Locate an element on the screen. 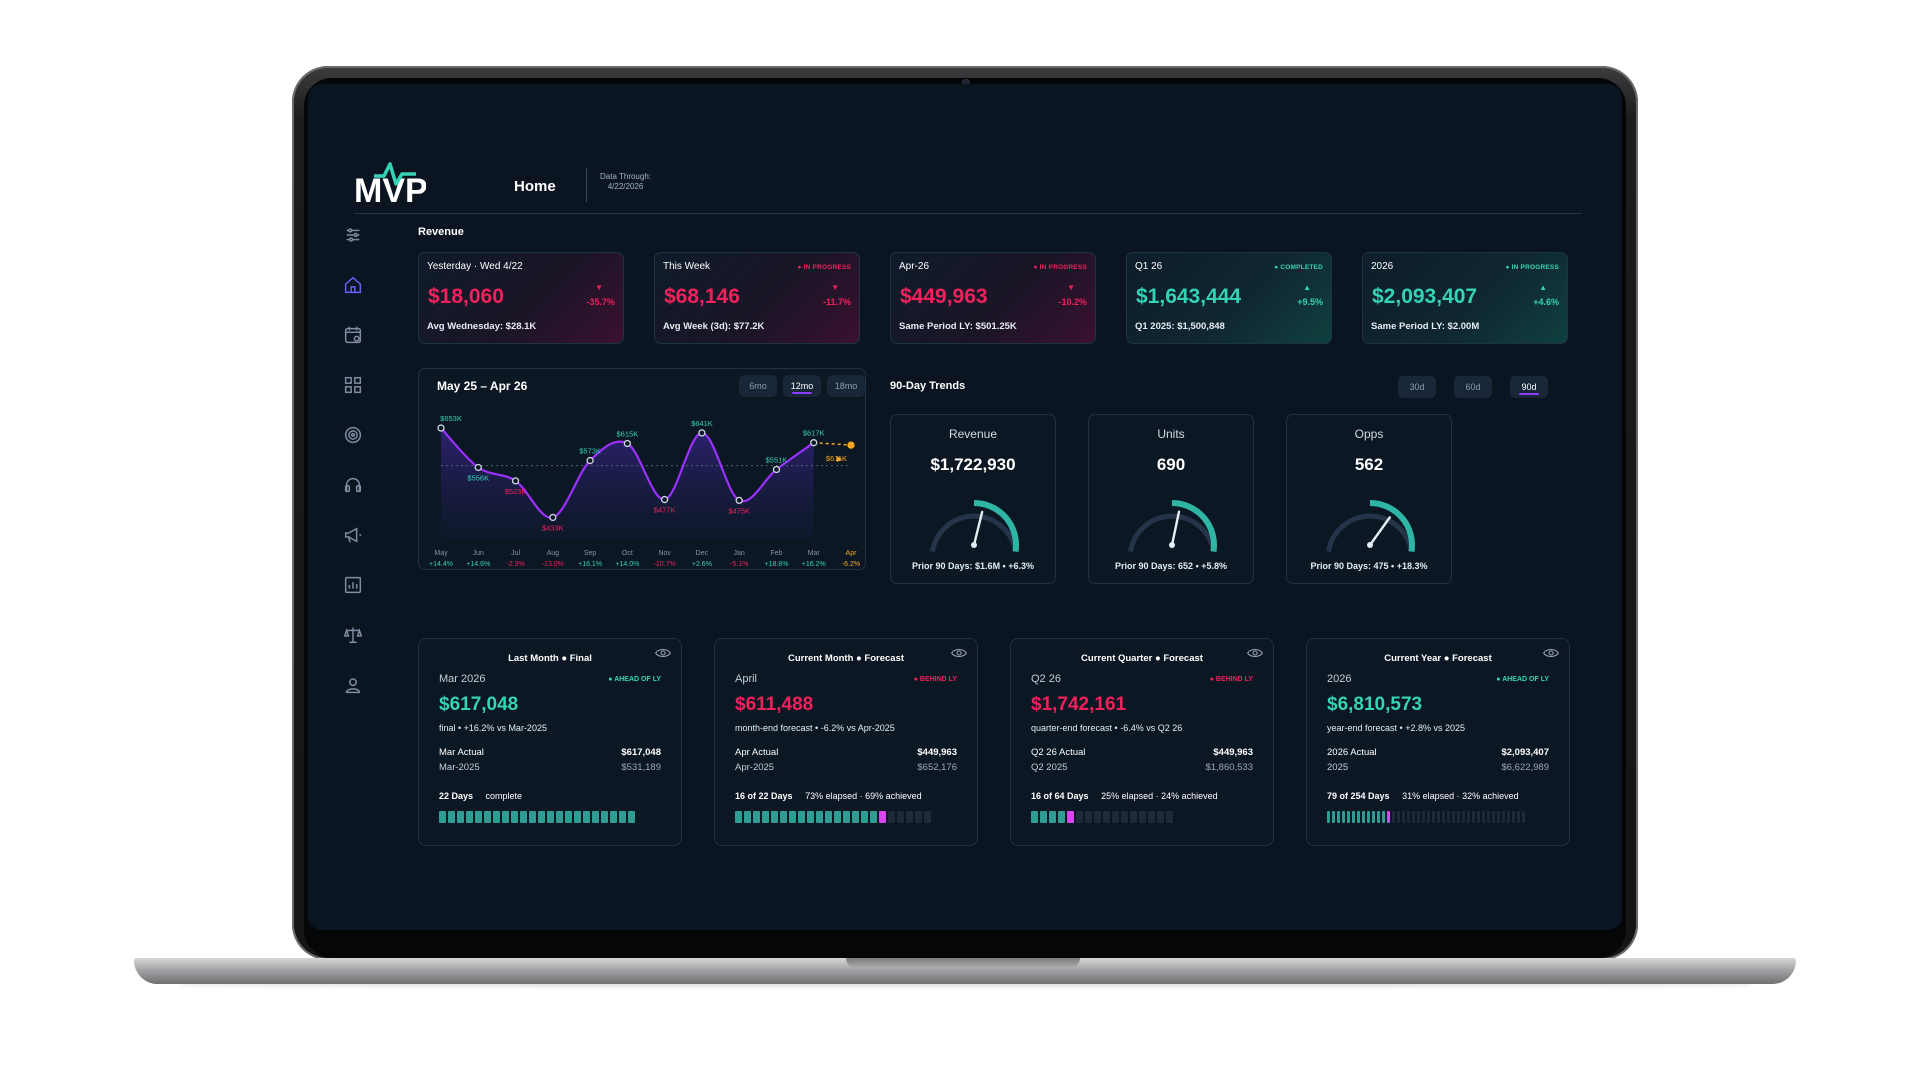 The width and height of the screenshot is (1920, 1080). profile-icon is located at coordinates (353, 685).